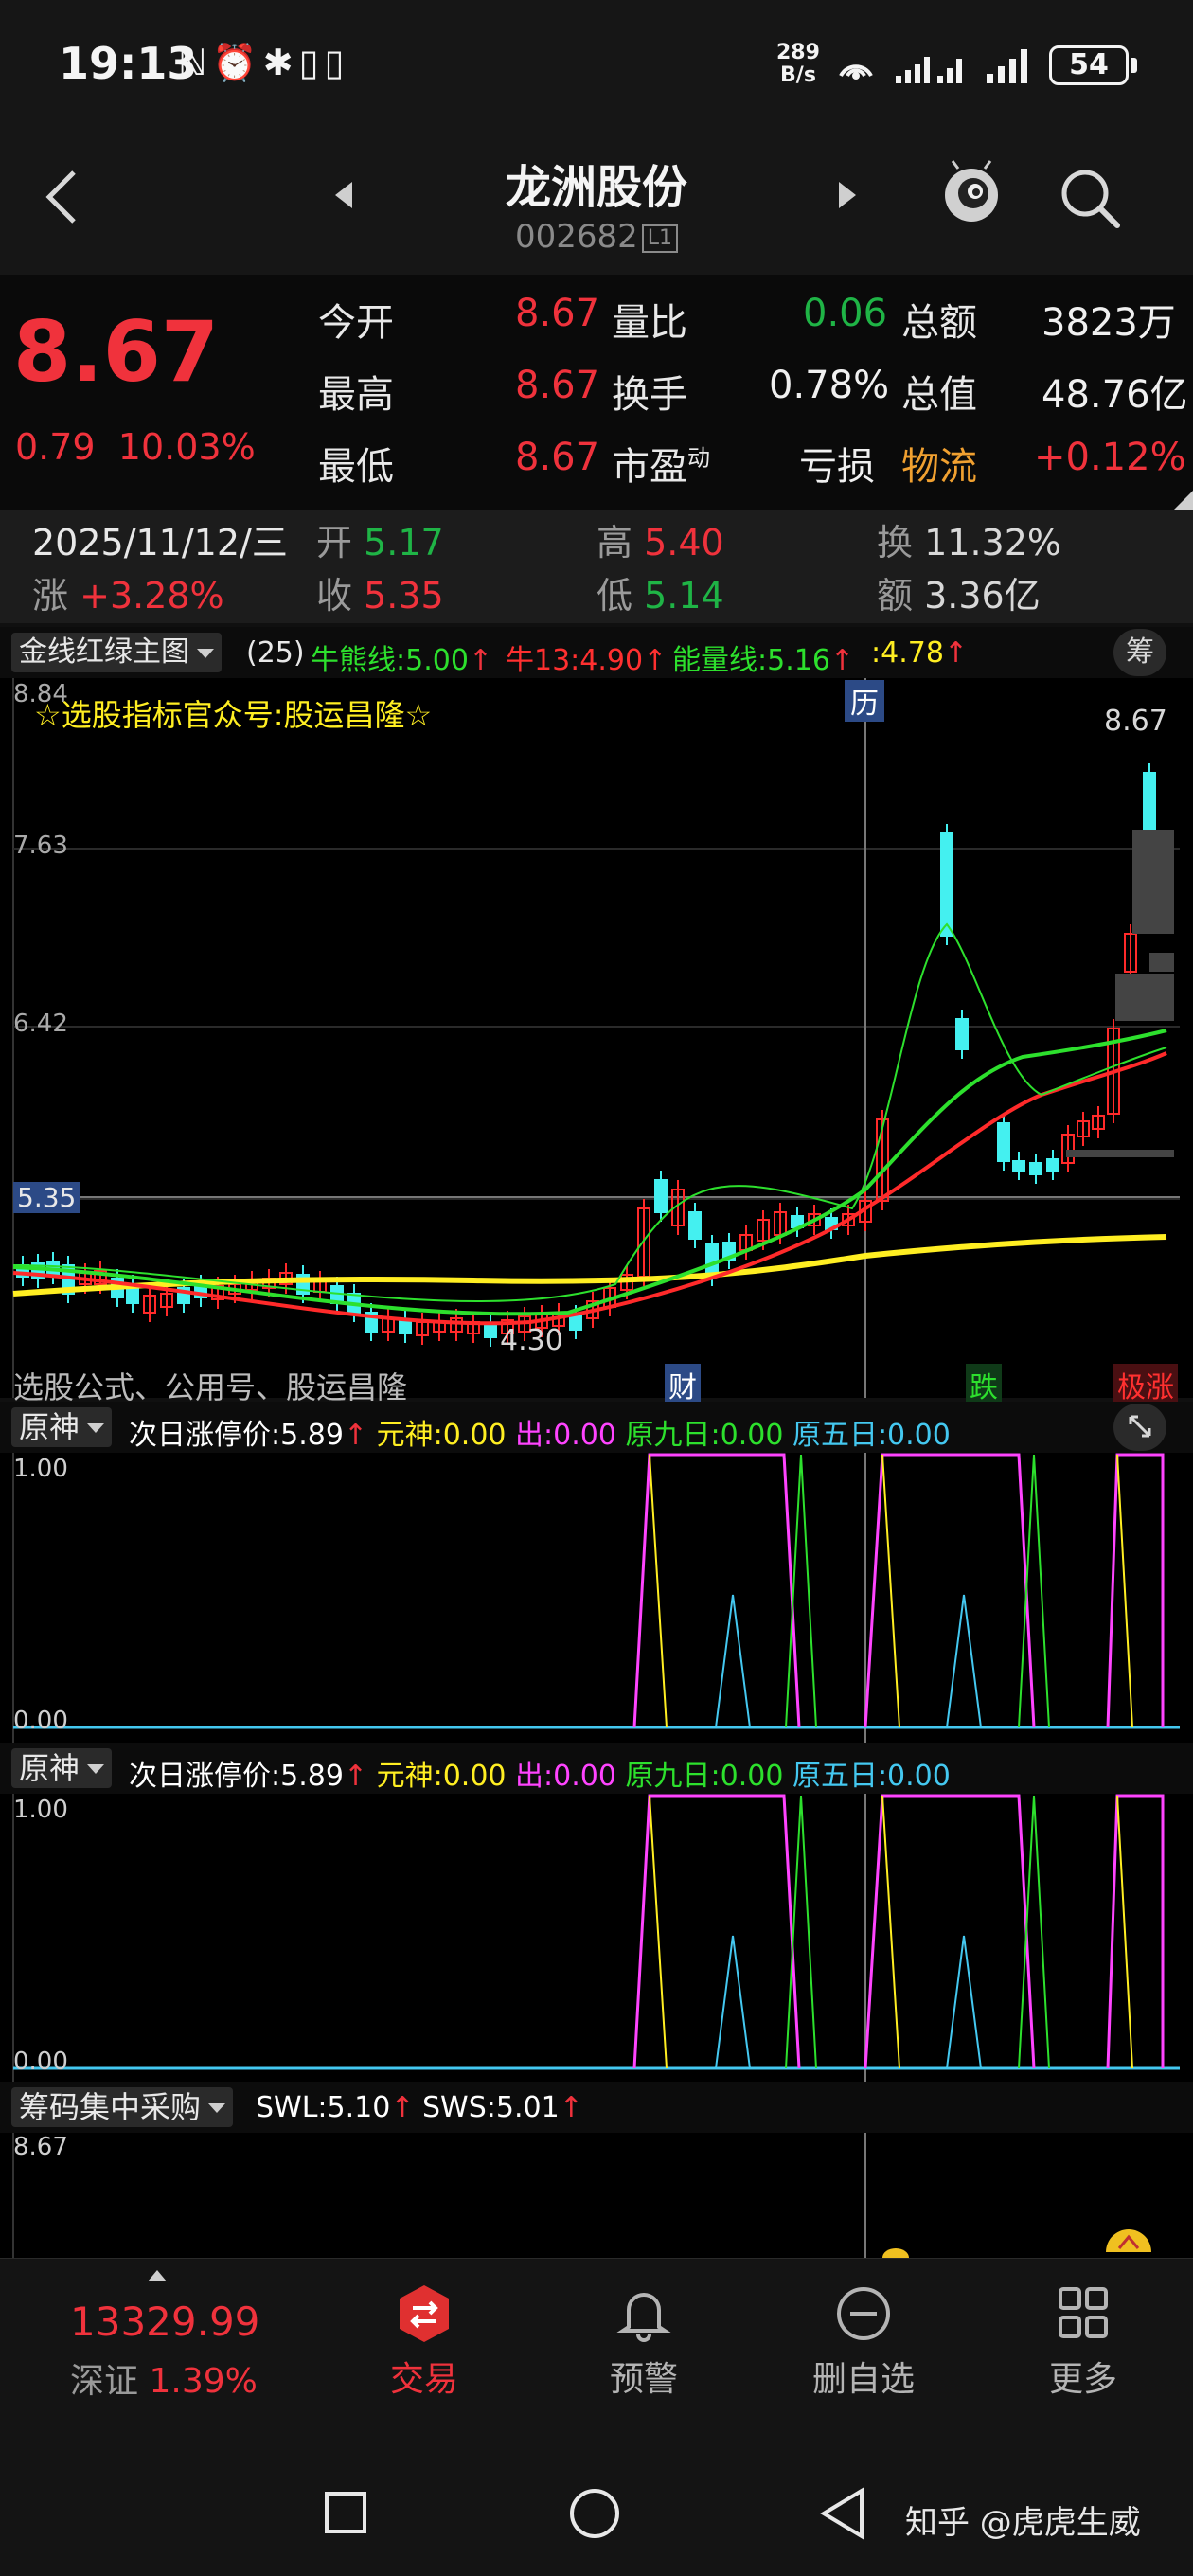 The width and height of the screenshot is (1193, 2576). What do you see at coordinates (939, 463) in the screenshot?
I see `sector-link: 物流` at bounding box center [939, 463].